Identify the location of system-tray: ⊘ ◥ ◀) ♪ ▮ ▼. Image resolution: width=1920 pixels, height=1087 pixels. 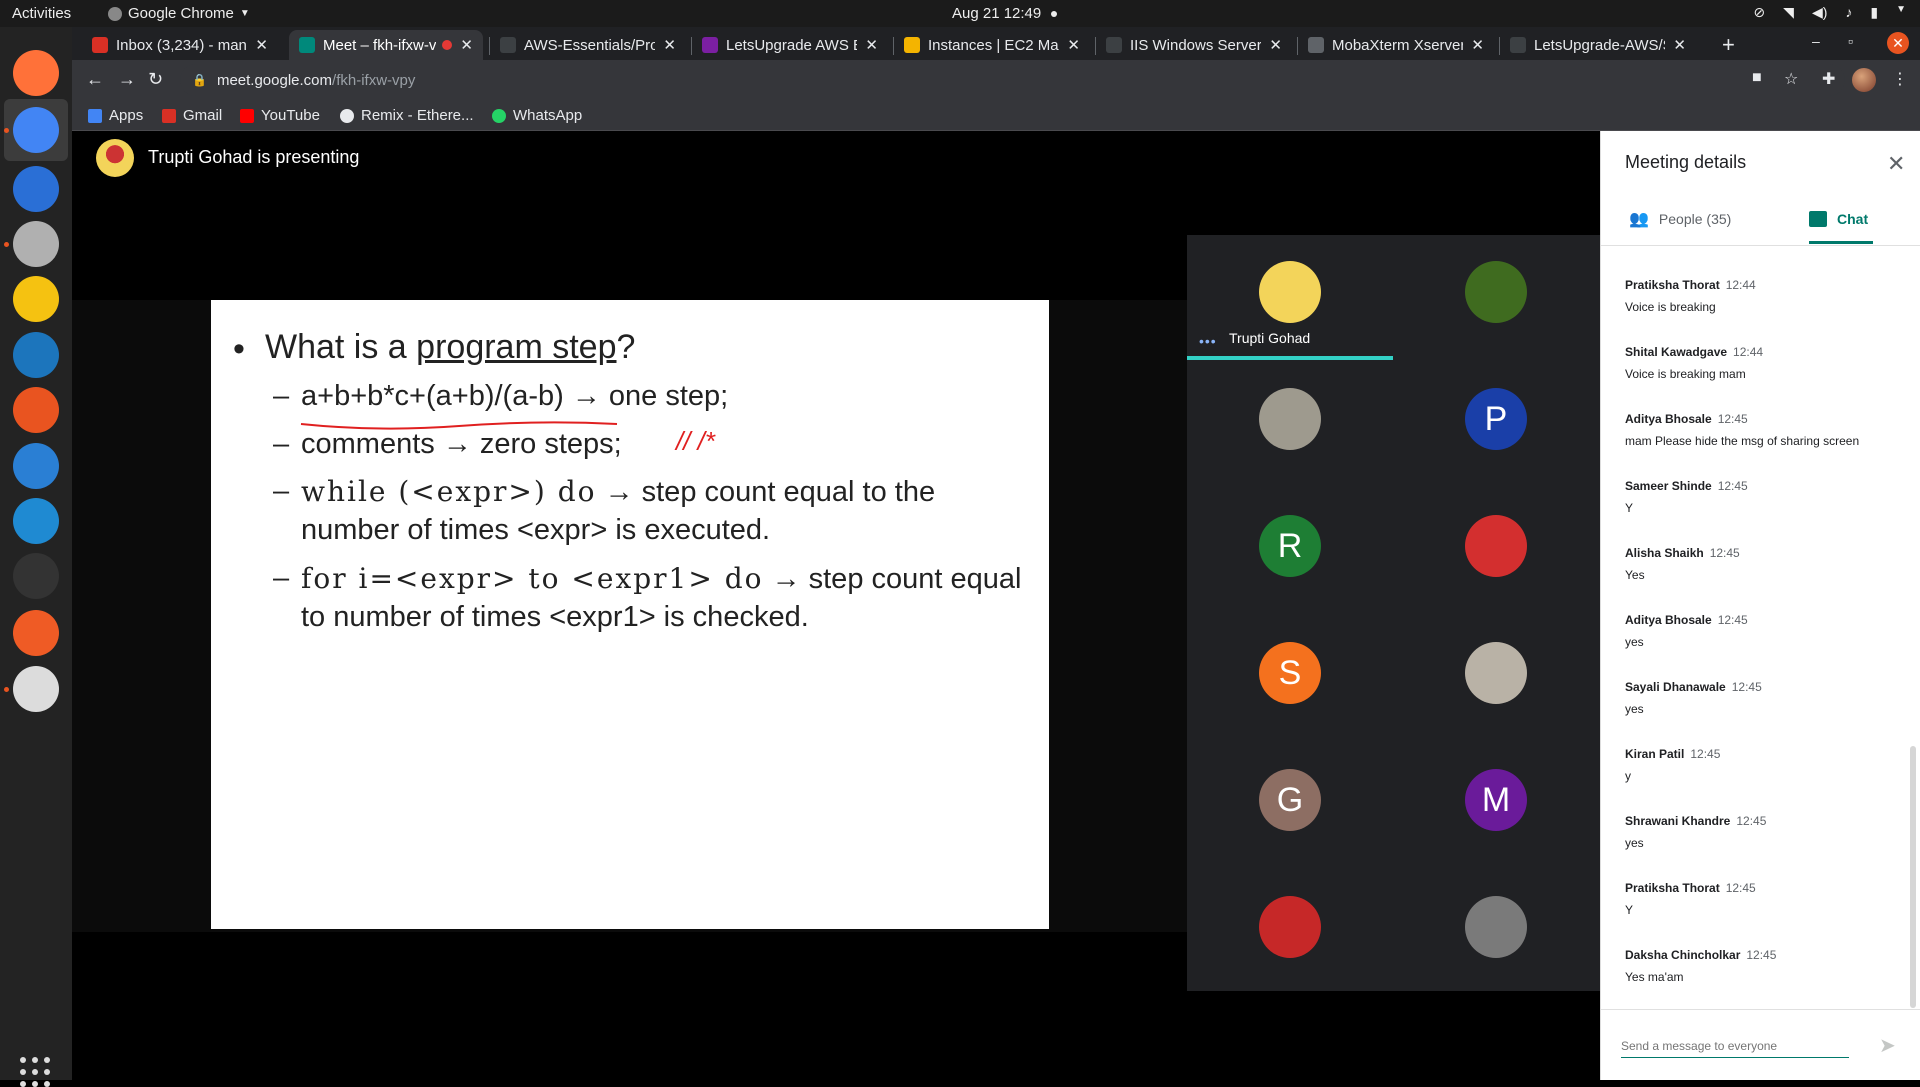
(1829, 12).